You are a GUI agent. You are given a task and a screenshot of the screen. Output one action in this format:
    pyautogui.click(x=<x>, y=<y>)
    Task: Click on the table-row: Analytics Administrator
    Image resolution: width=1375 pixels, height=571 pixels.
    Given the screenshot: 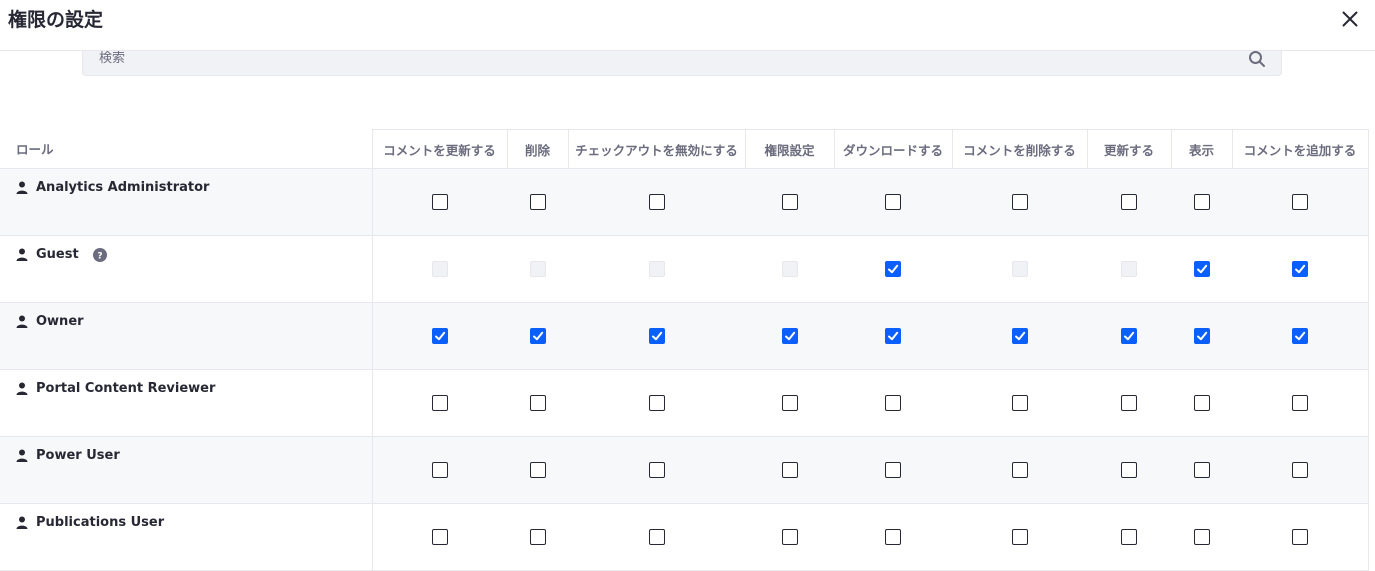 What is the action you would take?
    pyautogui.click(x=684, y=202)
    